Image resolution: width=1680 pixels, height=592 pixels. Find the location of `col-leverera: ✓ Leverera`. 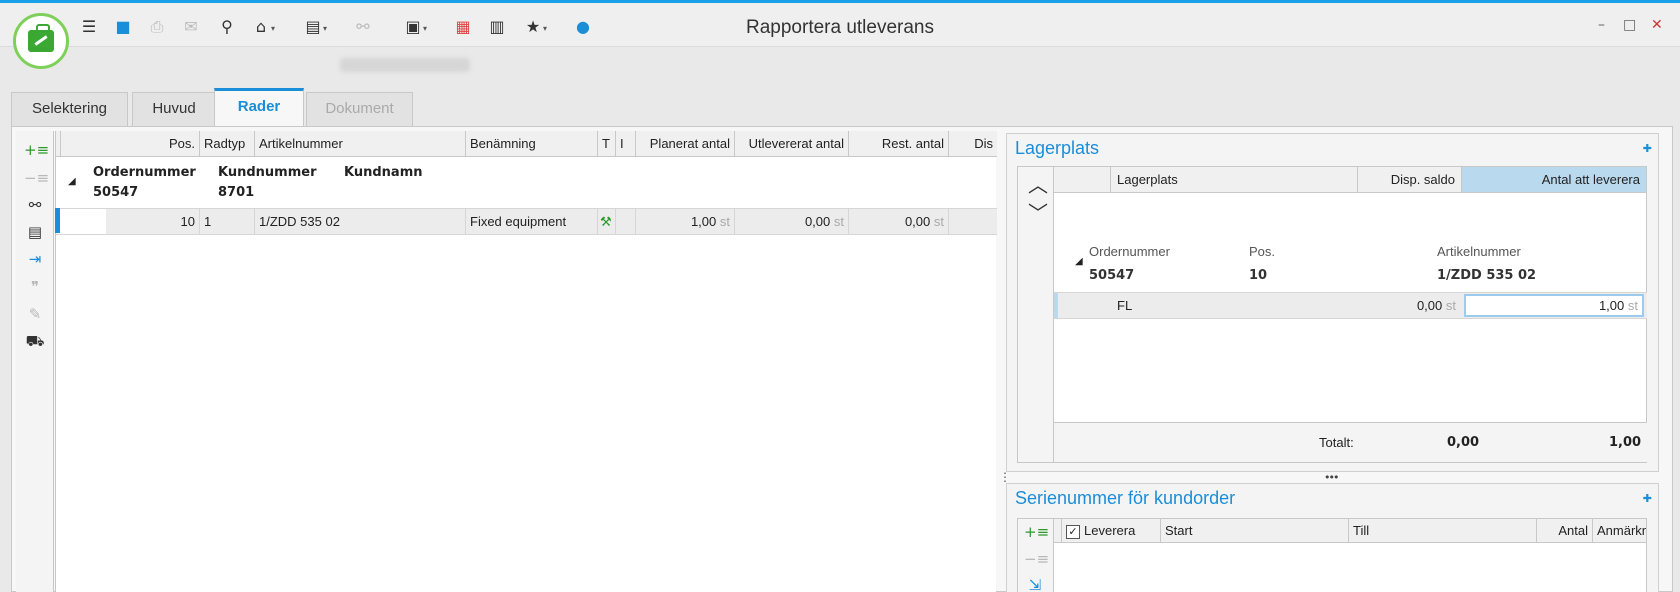

col-leverera: ✓ Leverera is located at coordinates (1111, 531).